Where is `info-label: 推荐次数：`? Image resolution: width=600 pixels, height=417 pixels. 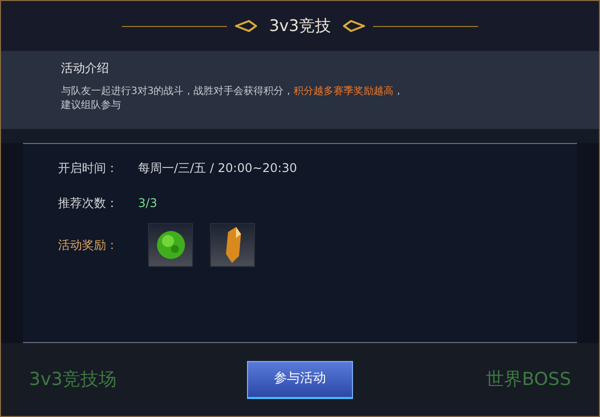 info-label: 推荐次数： is located at coordinates (88, 203).